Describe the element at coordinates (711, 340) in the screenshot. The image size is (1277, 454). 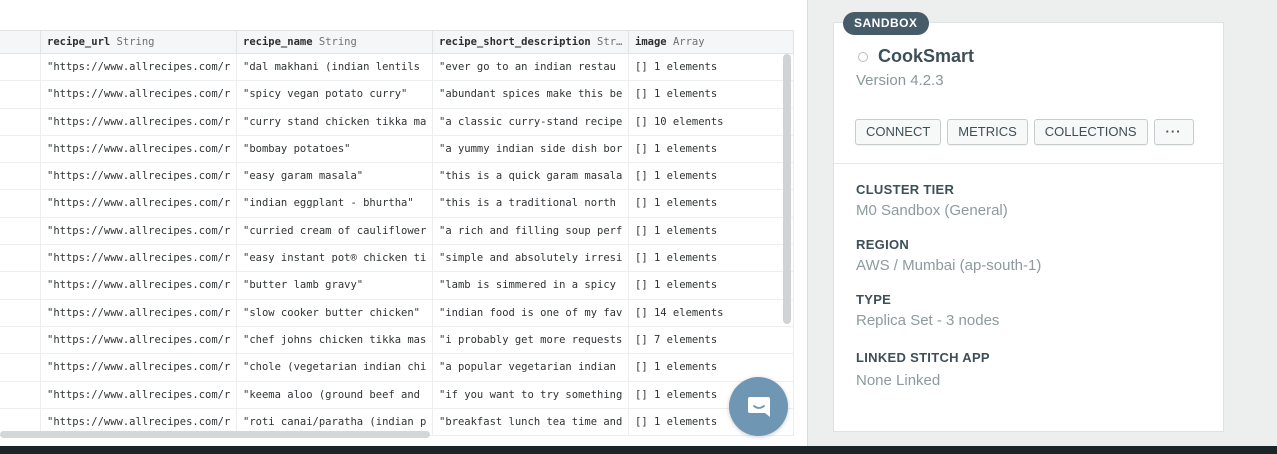
I see `cell-image: [] 7 elements` at that location.